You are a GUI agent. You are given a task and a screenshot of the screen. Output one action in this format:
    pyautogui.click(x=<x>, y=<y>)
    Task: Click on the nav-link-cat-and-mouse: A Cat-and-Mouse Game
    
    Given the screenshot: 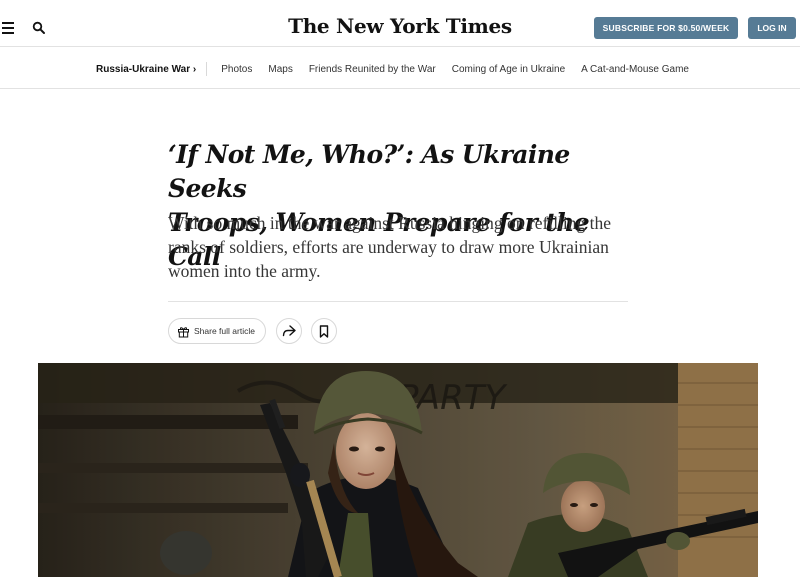 What is the action you would take?
    pyautogui.click(x=635, y=69)
    